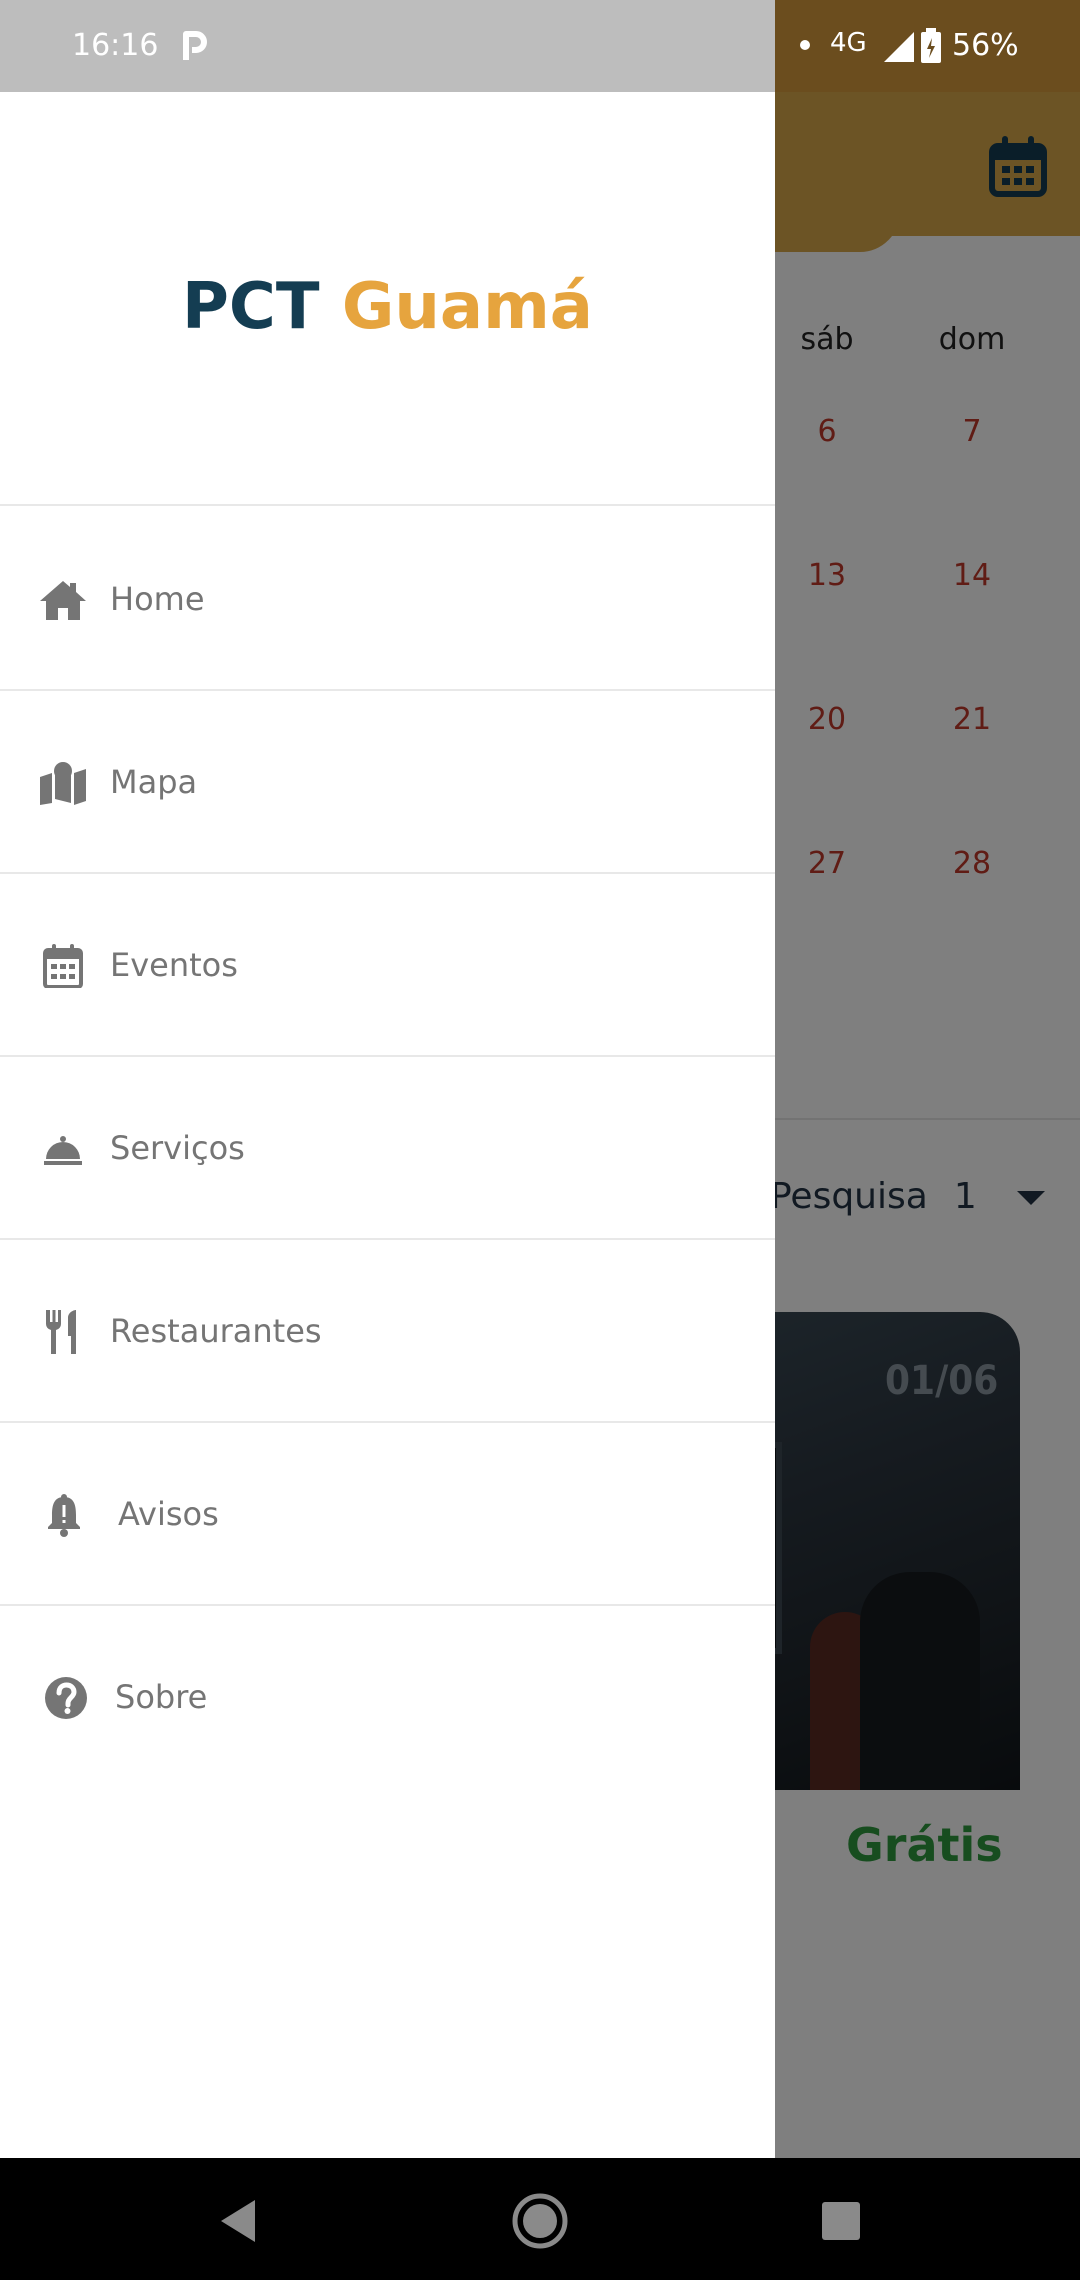 The width and height of the screenshot is (1080, 2280). What do you see at coordinates (216, 1331) in the screenshot?
I see `drawer-item-label: Restaurantes` at bounding box center [216, 1331].